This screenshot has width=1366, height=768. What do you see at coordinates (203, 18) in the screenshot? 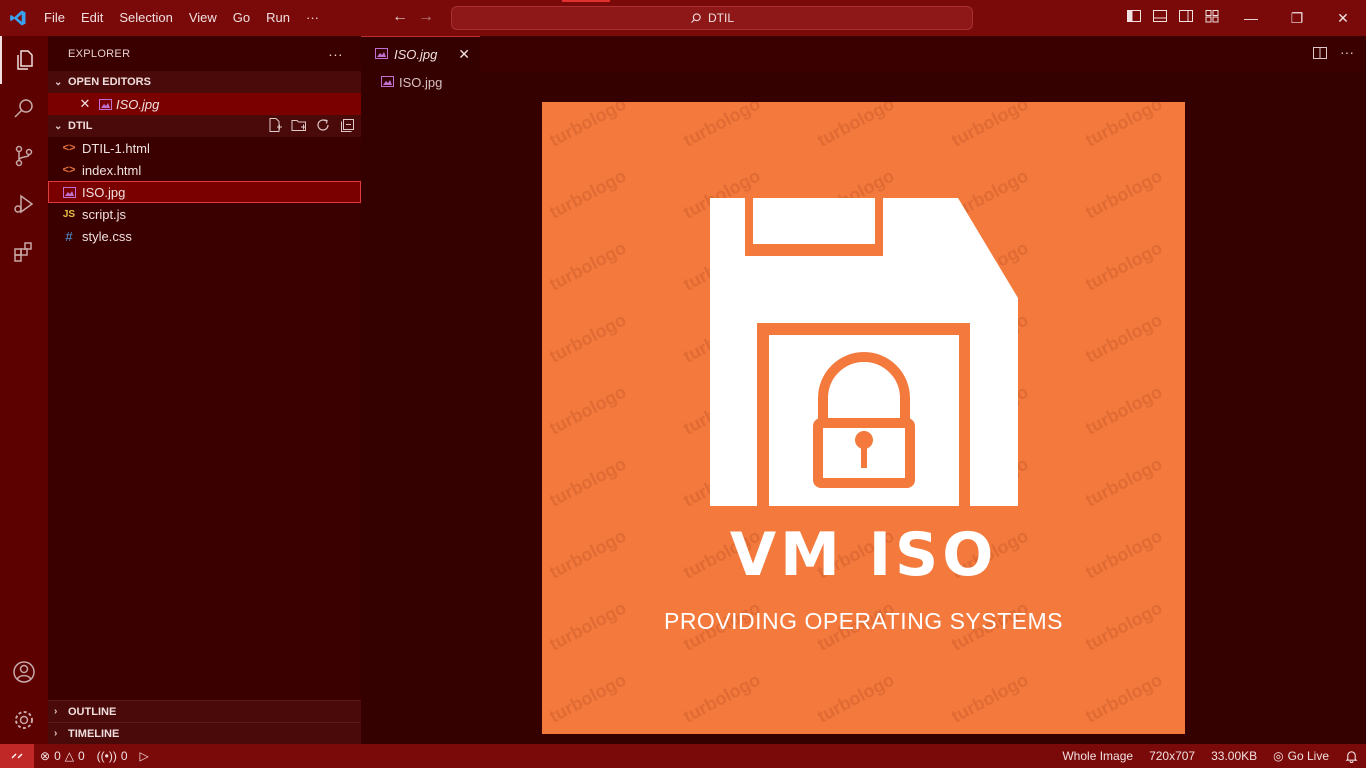
I see `menu-view: View` at bounding box center [203, 18].